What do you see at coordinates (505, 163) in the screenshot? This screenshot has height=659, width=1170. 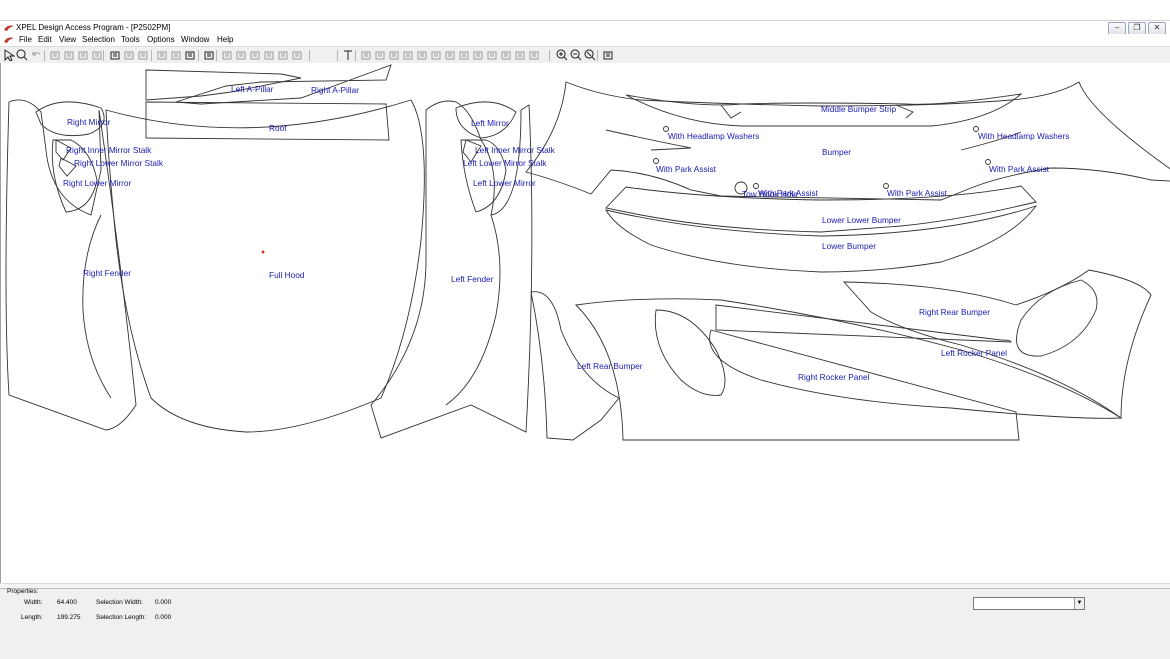 I see `label-left-lower-mirror-stalk: Left Lower Mirror Stalk` at bounding box center [505, 163].